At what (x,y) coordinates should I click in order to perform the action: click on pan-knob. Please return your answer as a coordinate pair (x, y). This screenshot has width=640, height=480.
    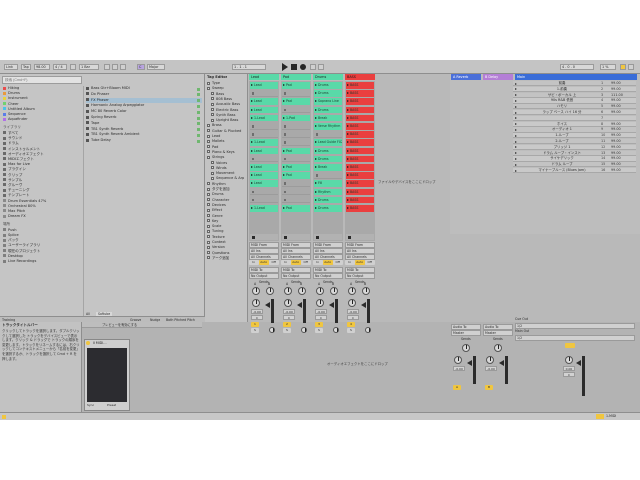
    Looking at the image, I should click on (320, 303).